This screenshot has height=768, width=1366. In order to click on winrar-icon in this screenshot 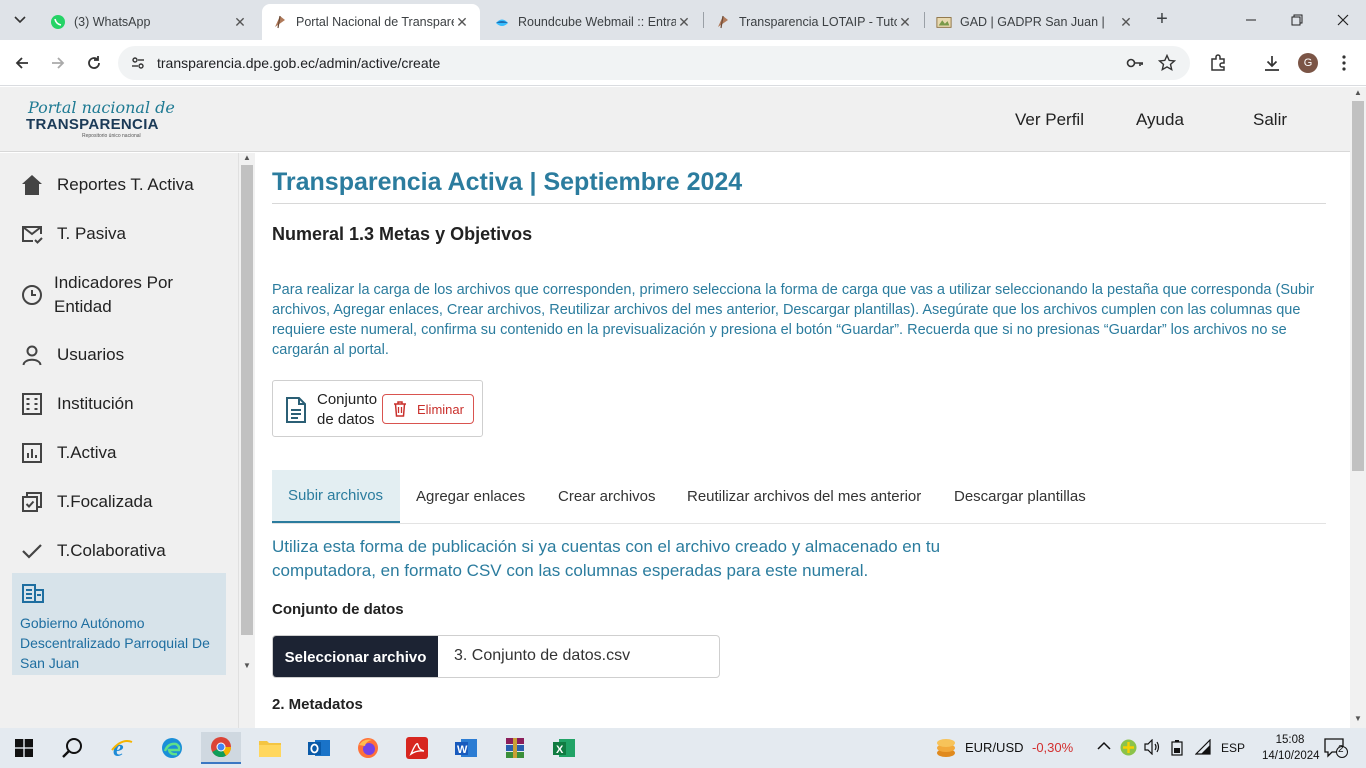, I will do `click(515, 748)`.